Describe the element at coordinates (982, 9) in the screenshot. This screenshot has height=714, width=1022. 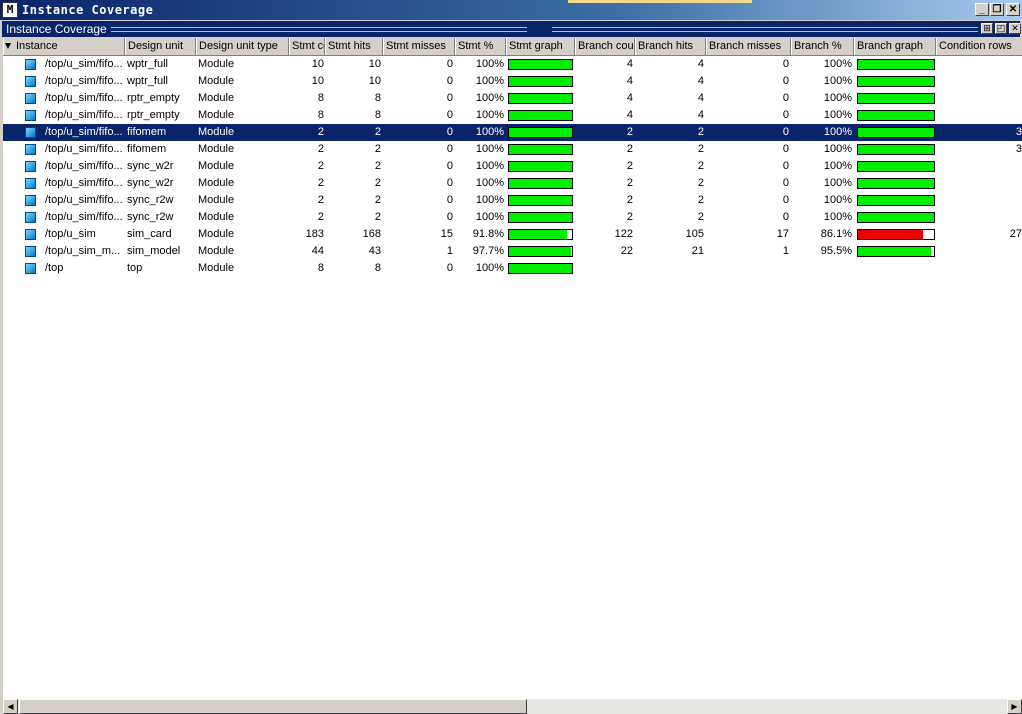
I see `minimize-button: _` at that location.